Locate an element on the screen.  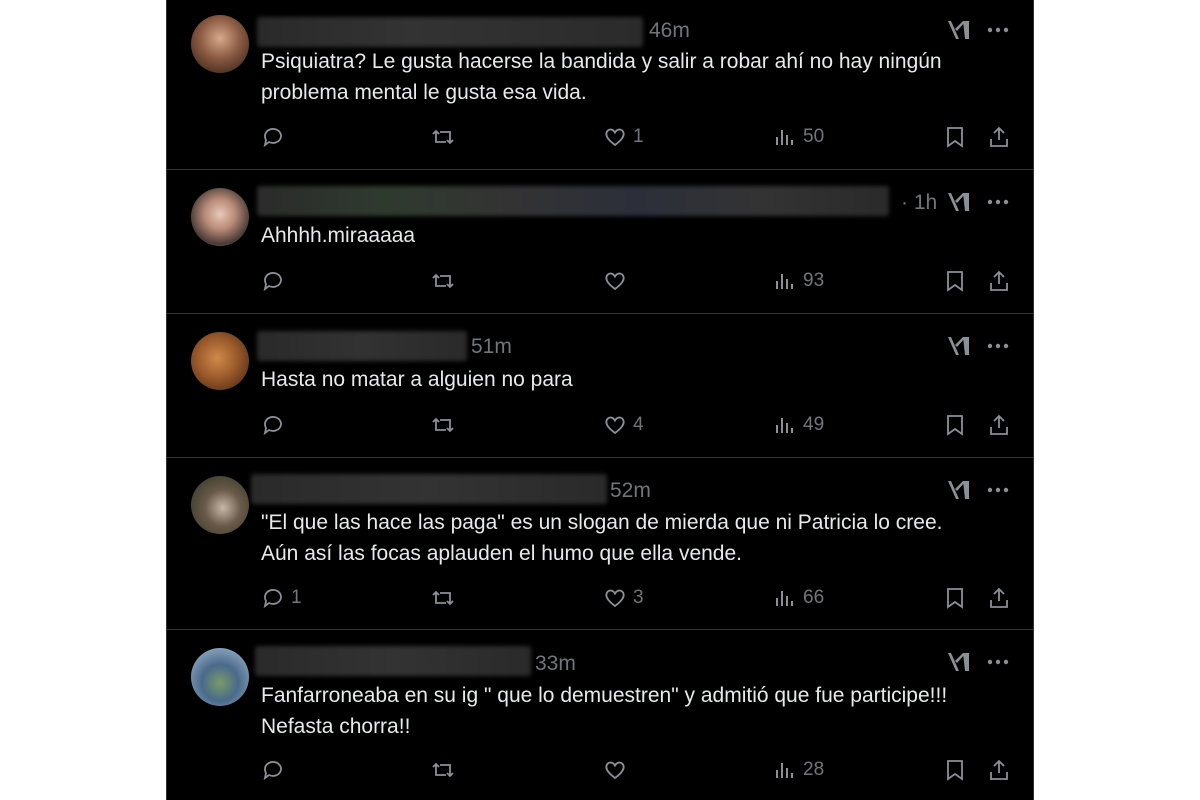
tweet-actions: 4 49 is located at coordinates (600, 425).